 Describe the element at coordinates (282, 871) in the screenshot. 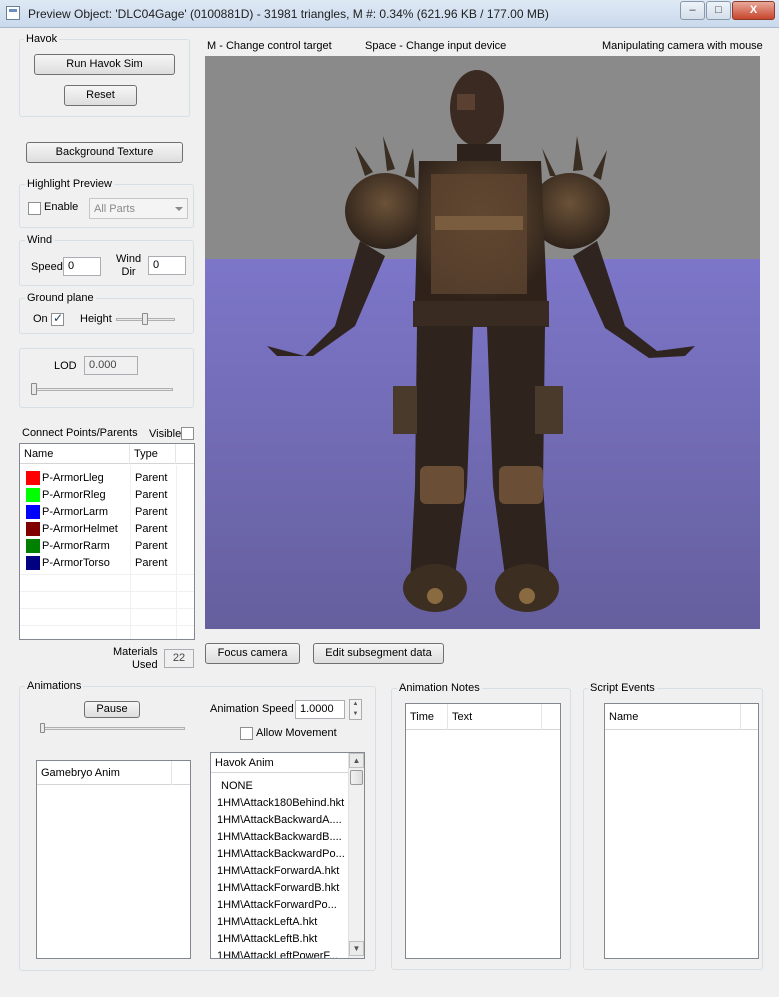

I see `list-item: 1HM\AttackForwardA.hkt` at that location.